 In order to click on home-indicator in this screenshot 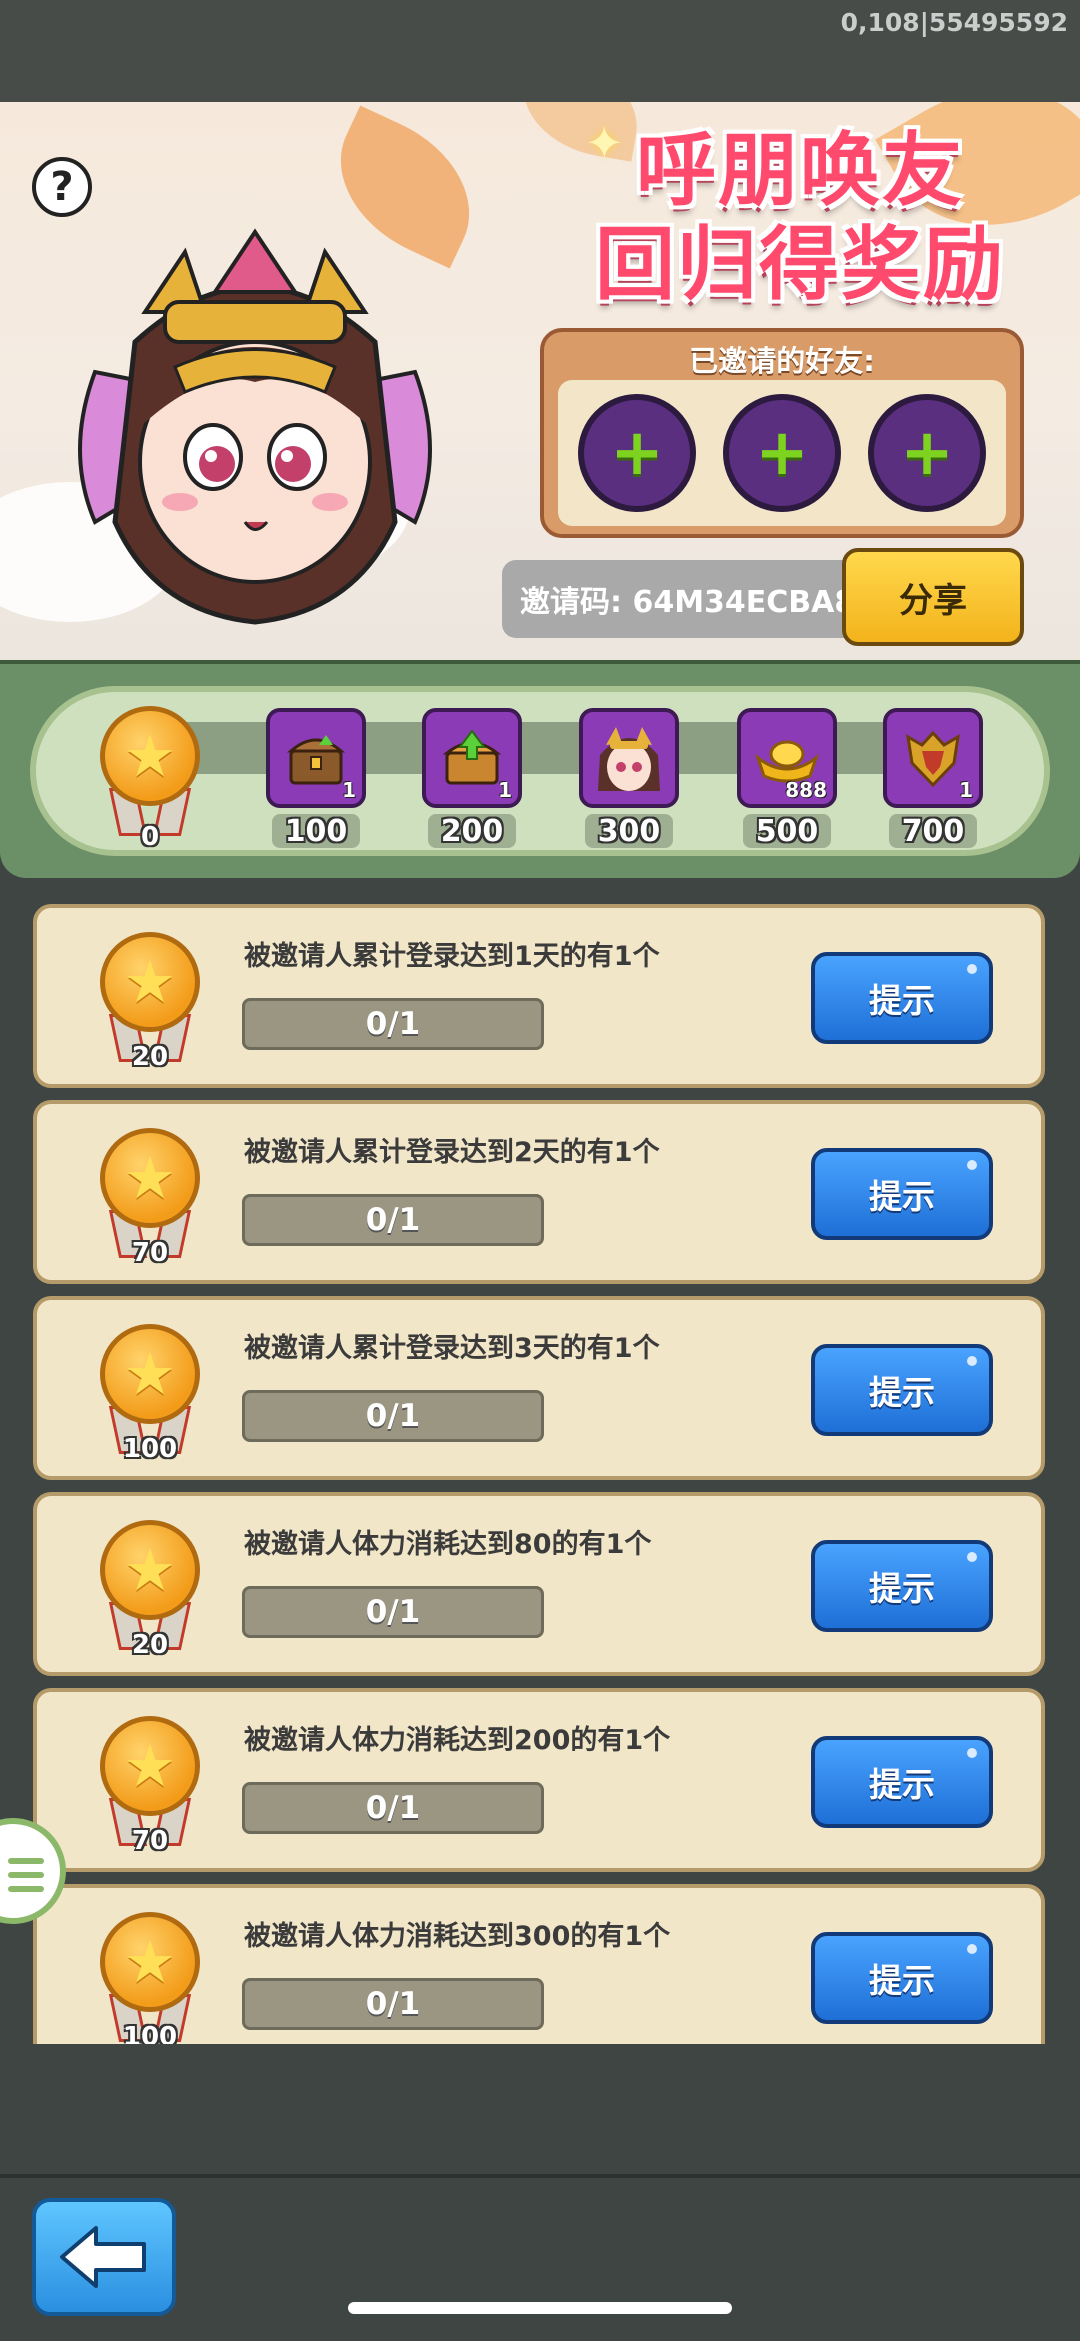, I will do `click(540, 2308)`.